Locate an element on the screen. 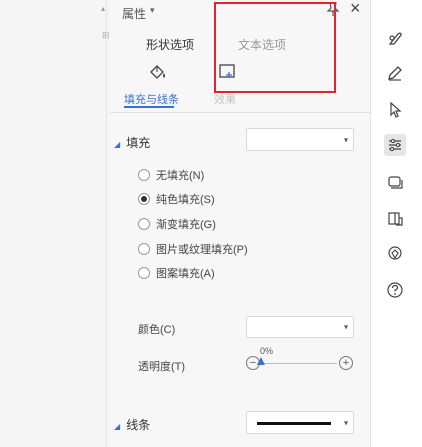  panel-title: 属性 is located at coordinates (134, 13).